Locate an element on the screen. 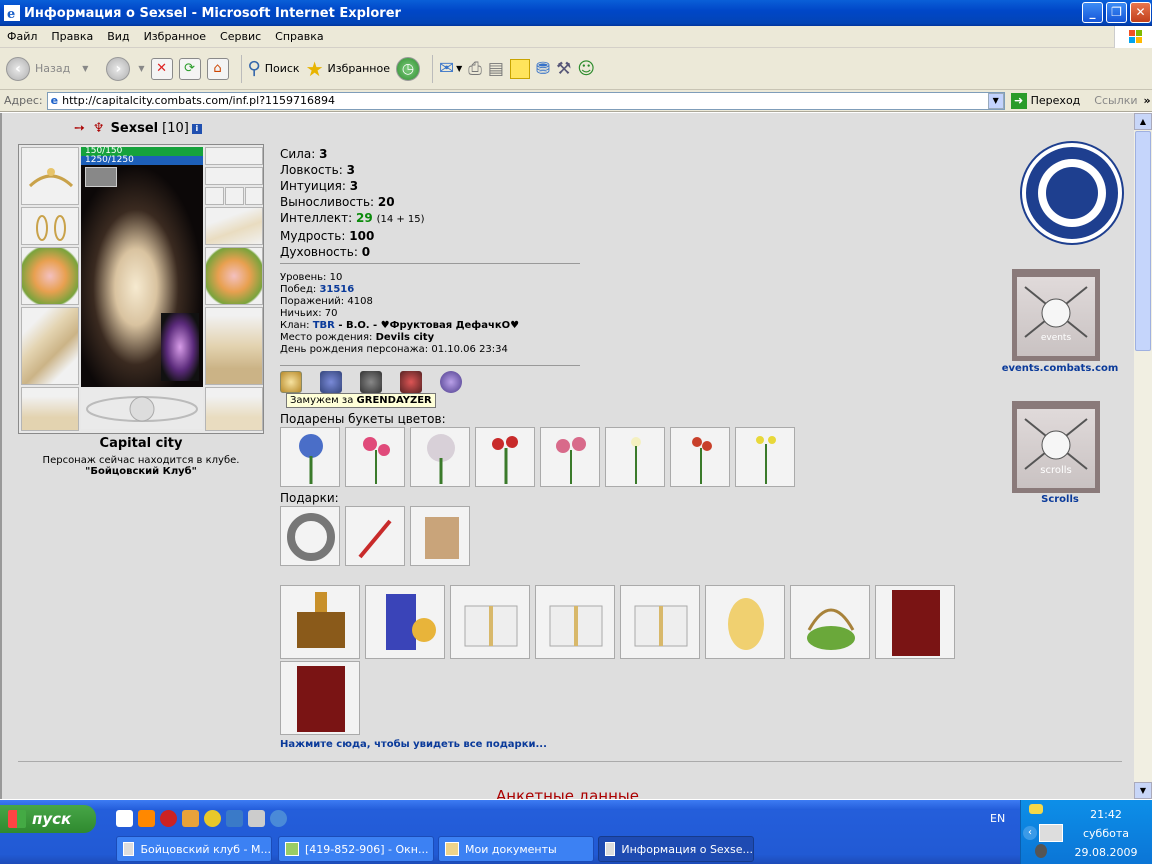 Image resolution: width=1152 pixels, height=864 pixels. scroll-thumb is located at coordinates (1143, 241).